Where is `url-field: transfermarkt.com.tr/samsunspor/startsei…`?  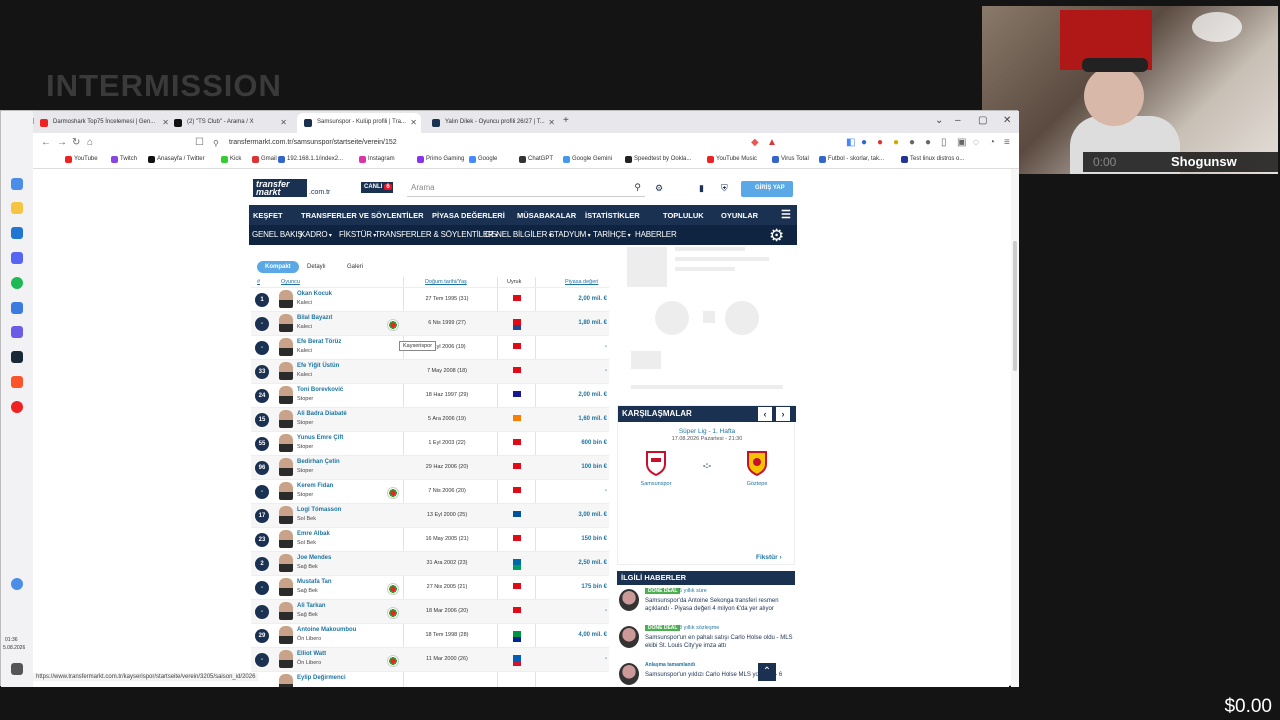 url-field: transfermarkt.com.tr/samsunspor/startsei… is located at coordinates (313, 142).